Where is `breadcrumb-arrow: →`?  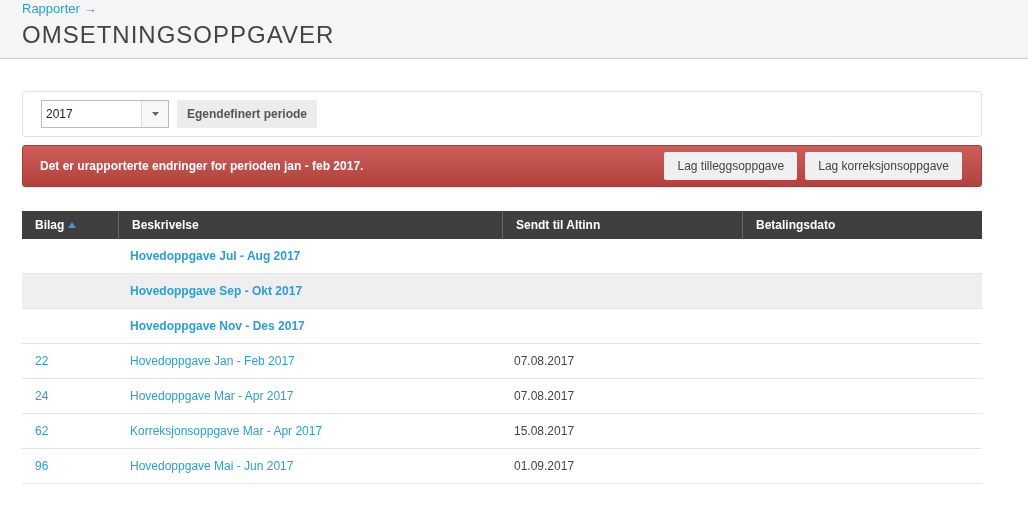
breadcrumb-arrow: → is located at coordinates (90, 9).